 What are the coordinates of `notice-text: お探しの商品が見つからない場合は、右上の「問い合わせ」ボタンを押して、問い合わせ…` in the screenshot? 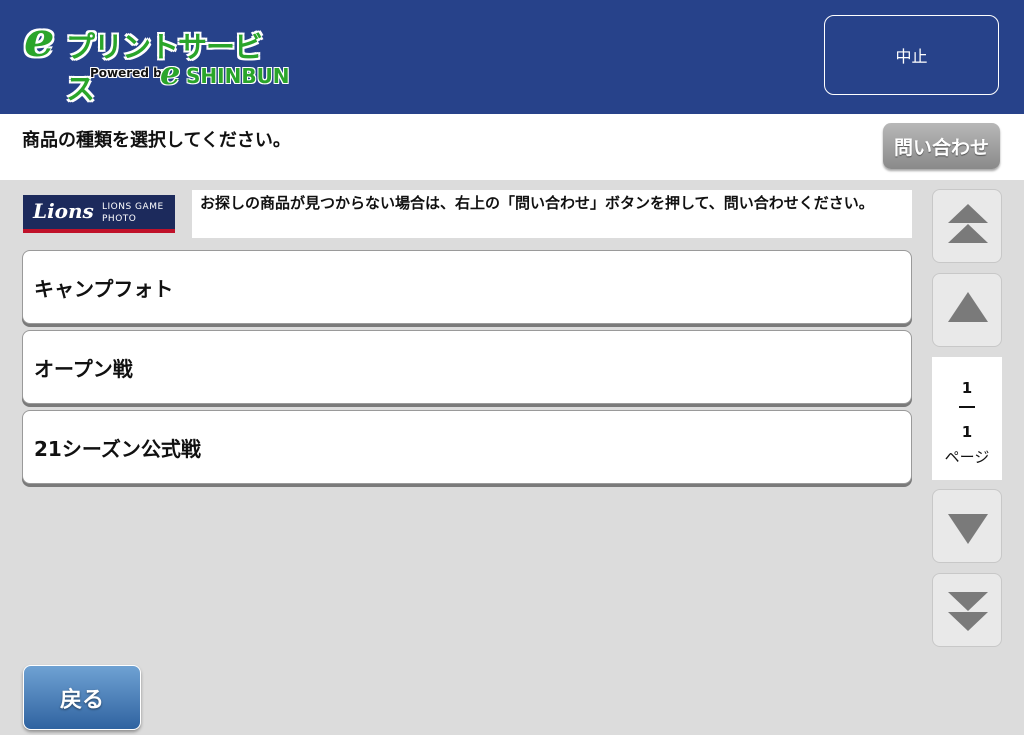 It's located at (552, 214).